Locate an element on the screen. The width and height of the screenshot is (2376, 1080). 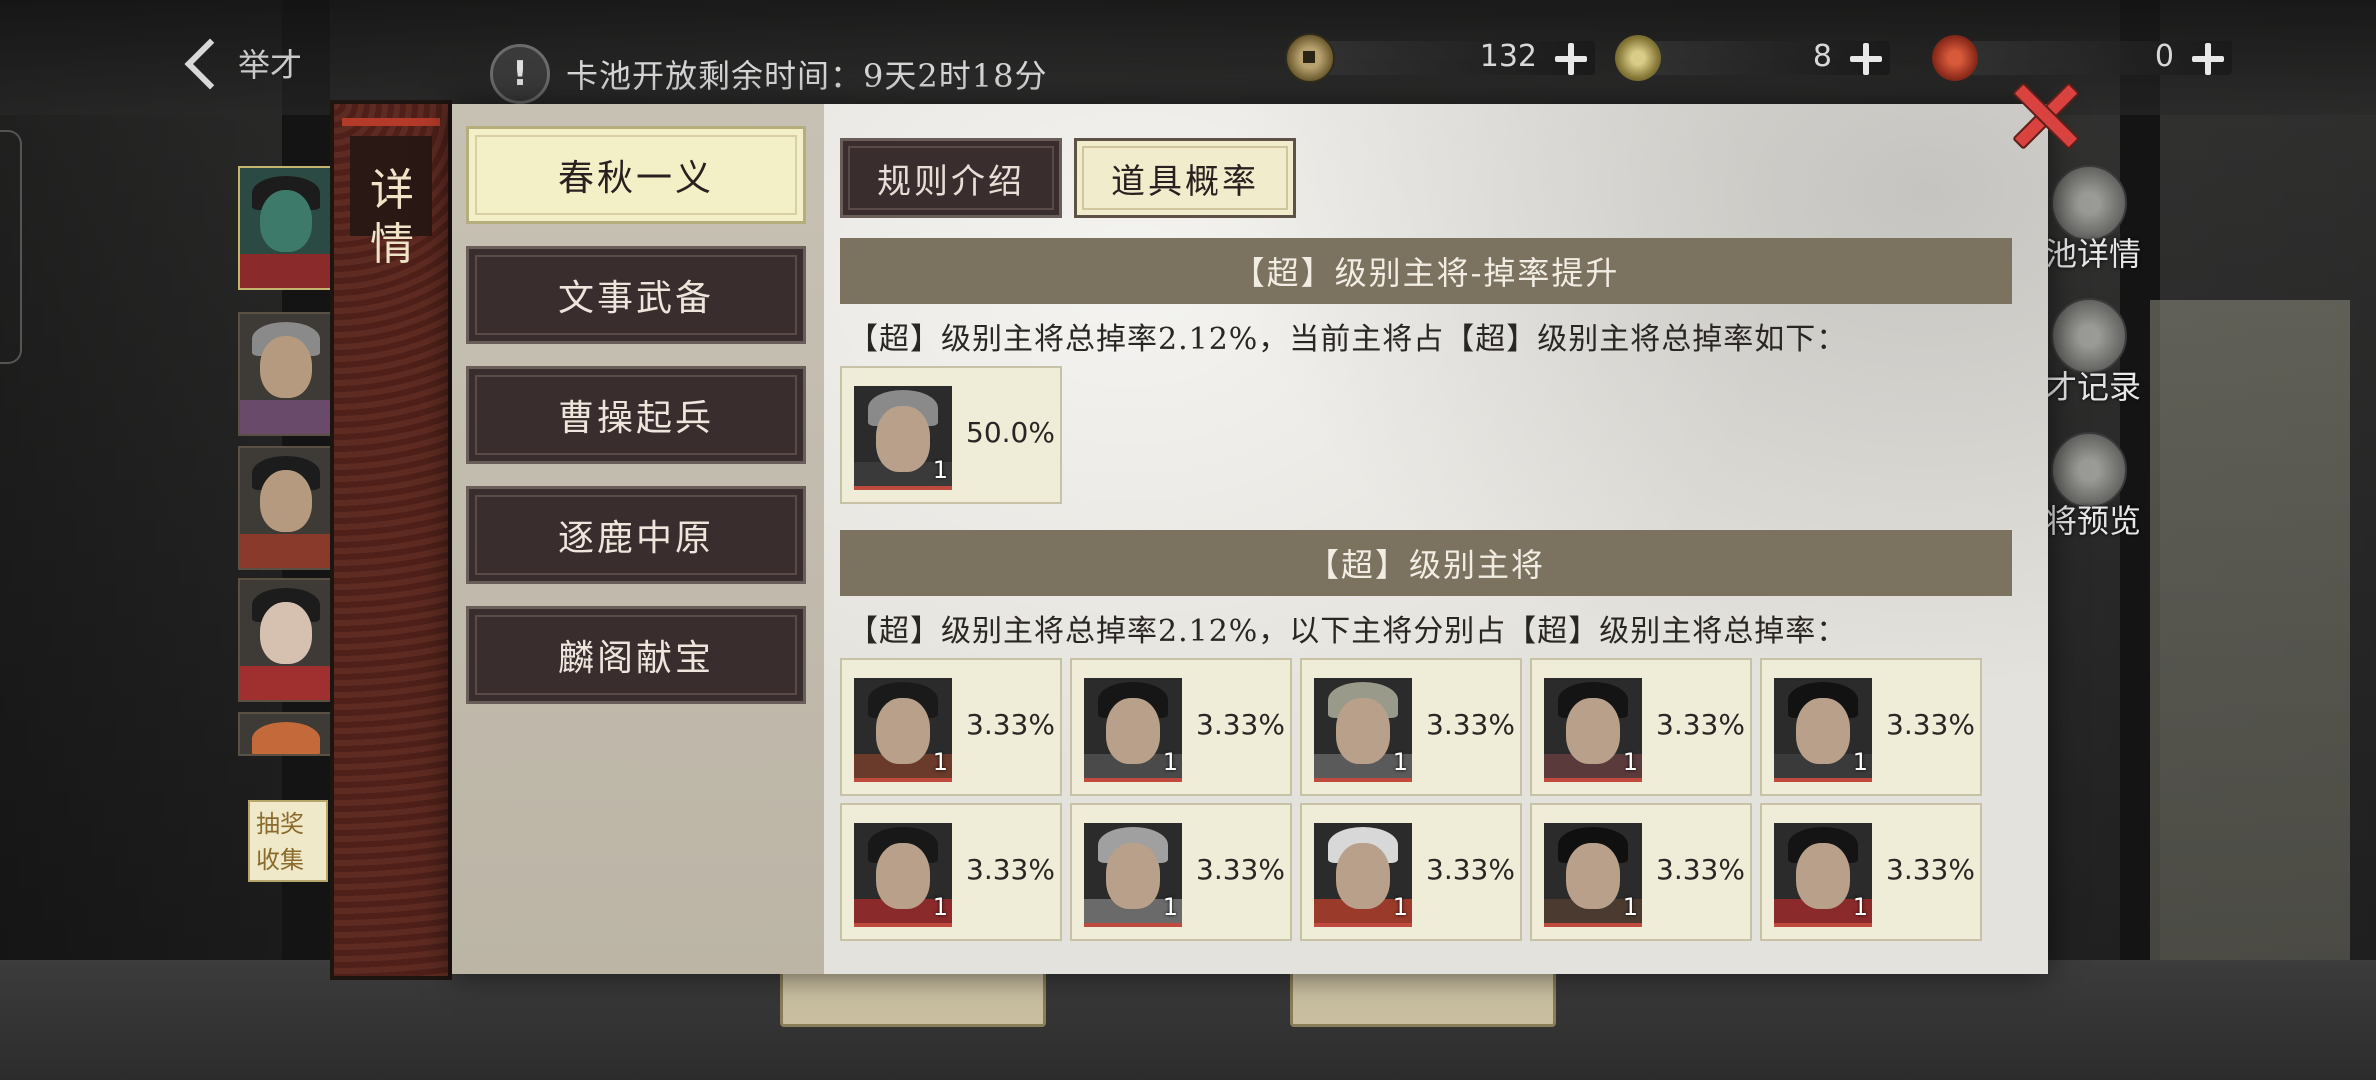
currency-value: 0 is located at coordinates (2164, 56).